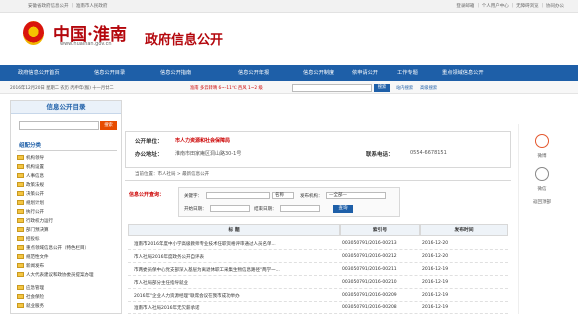  What do you see at coordinates (149, 155) in the screenshot?
I see `address-label: 办公地址：` at bounding box center [149, 155].